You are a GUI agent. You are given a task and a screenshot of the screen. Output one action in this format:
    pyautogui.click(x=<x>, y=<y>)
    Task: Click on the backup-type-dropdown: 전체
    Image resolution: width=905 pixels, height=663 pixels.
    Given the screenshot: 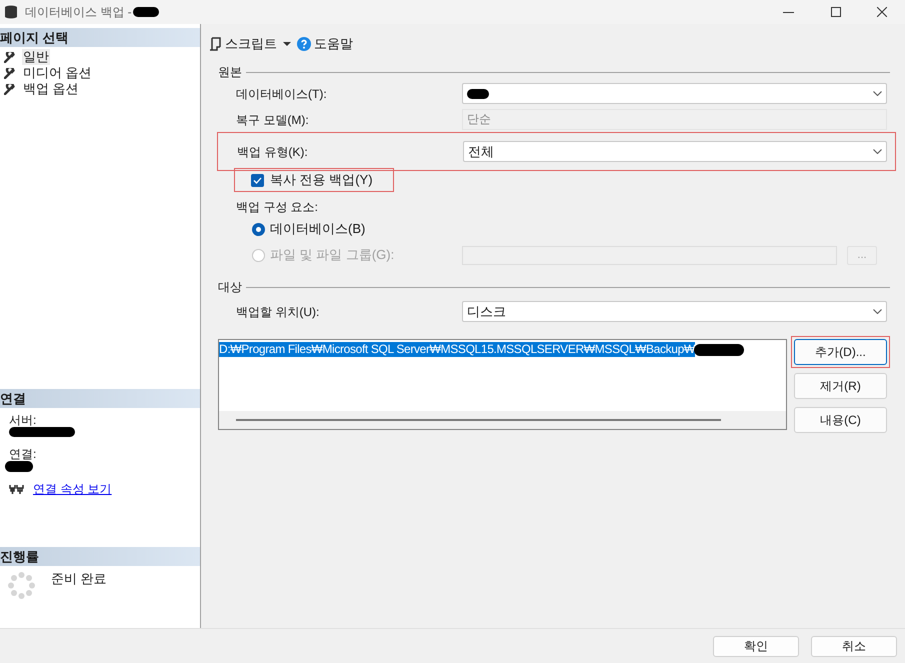 What is the action you would take?
    pyautogui.click(x=675, y=151)
    